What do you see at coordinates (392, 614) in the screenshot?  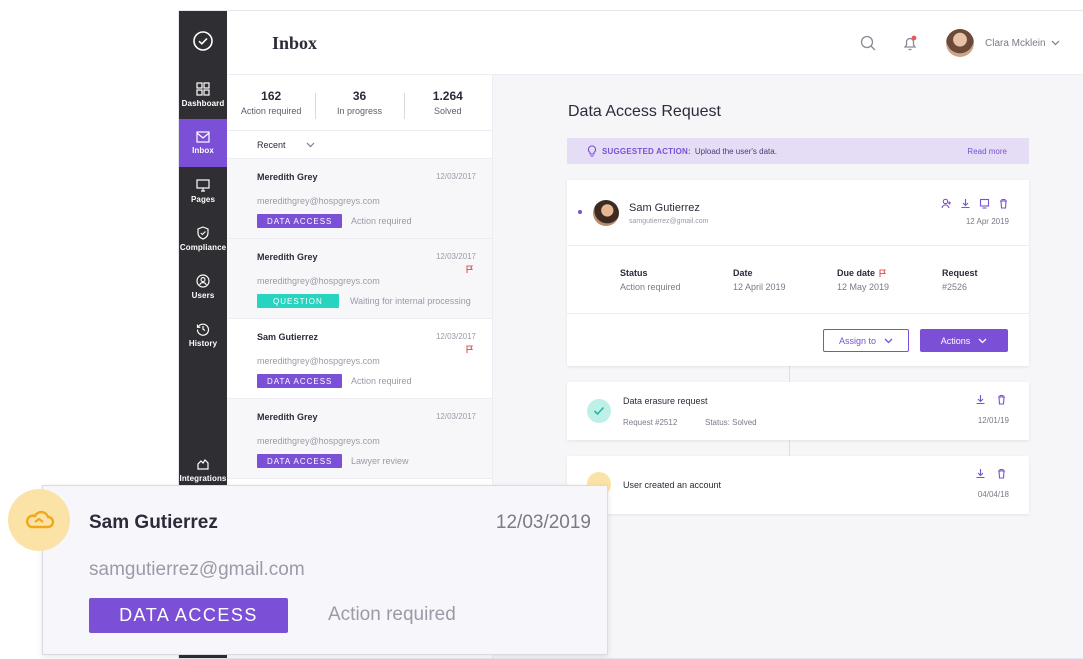 I see `zoom-status-text: Action required` at bounding box center [392, 614].